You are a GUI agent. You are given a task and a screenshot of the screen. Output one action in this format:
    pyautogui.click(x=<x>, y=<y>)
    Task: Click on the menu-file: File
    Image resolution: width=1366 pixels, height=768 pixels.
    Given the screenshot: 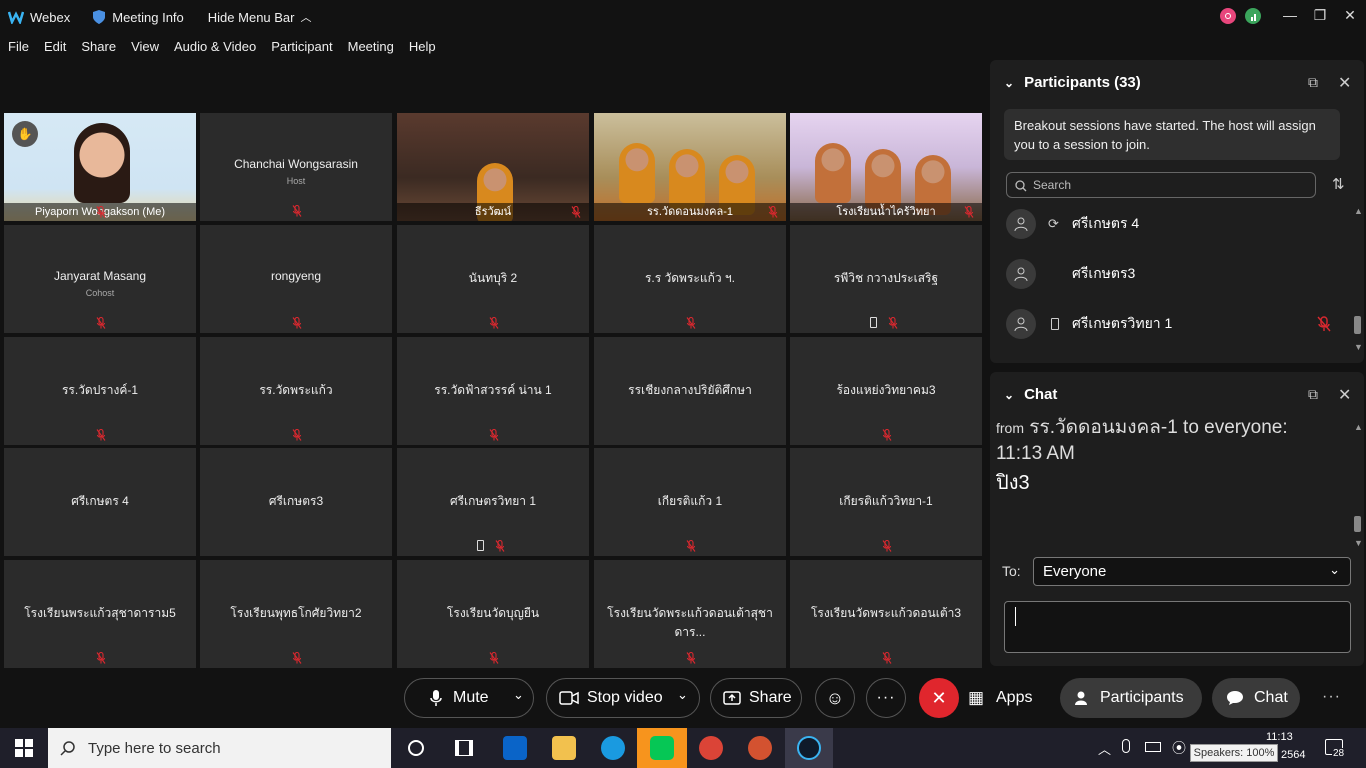 What is the action you would take?
    pyautogui.click(x=18, y=46)
    